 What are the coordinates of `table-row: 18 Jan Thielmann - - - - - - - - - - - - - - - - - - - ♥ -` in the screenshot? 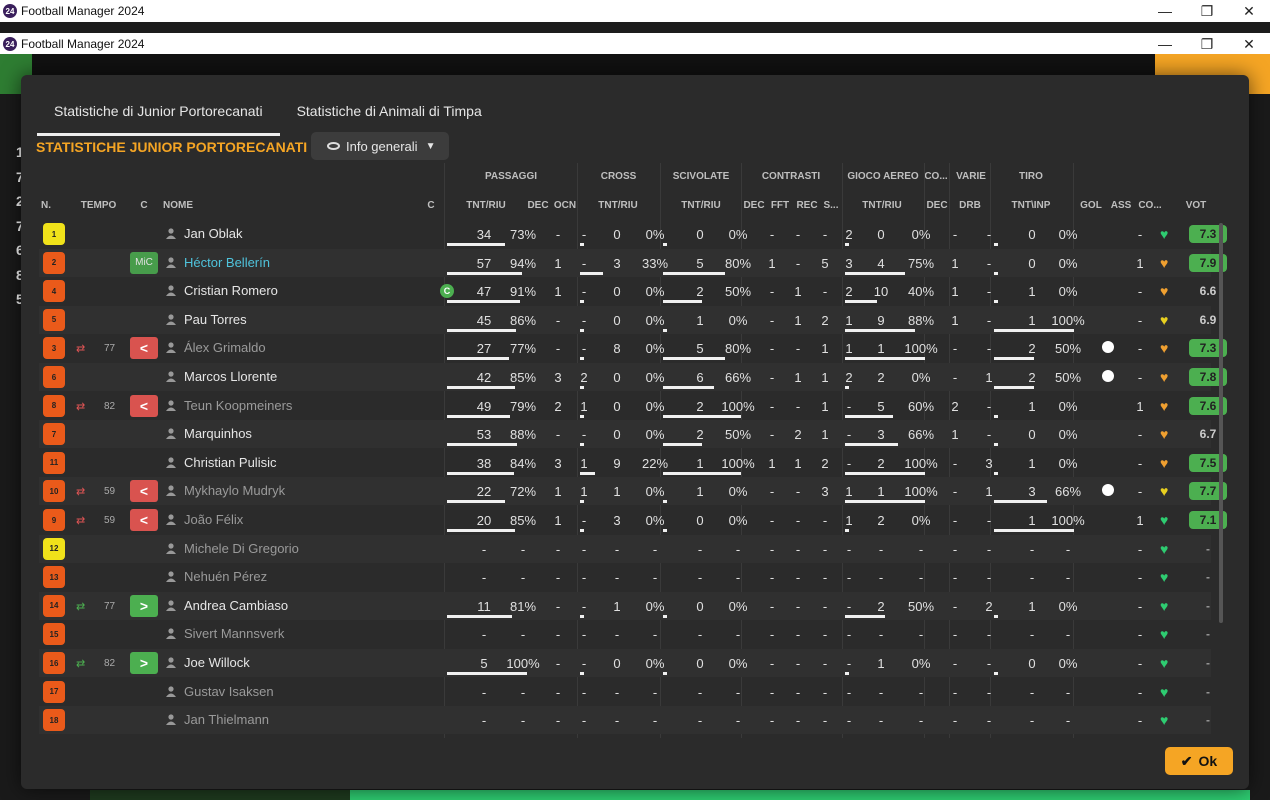 It's located at (625, 720).